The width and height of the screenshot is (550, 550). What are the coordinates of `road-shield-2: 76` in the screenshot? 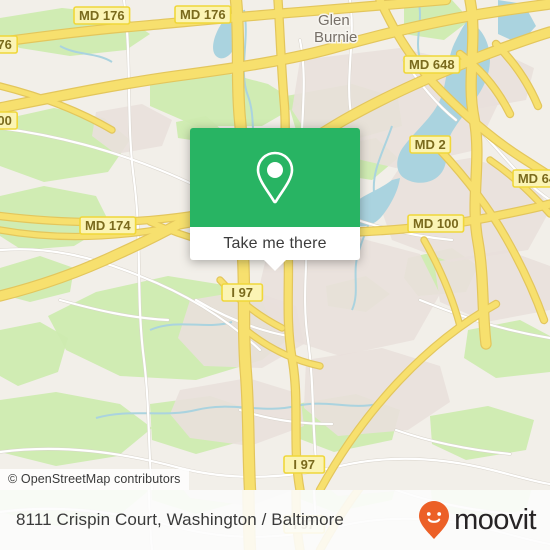 It's located at (9, 44).